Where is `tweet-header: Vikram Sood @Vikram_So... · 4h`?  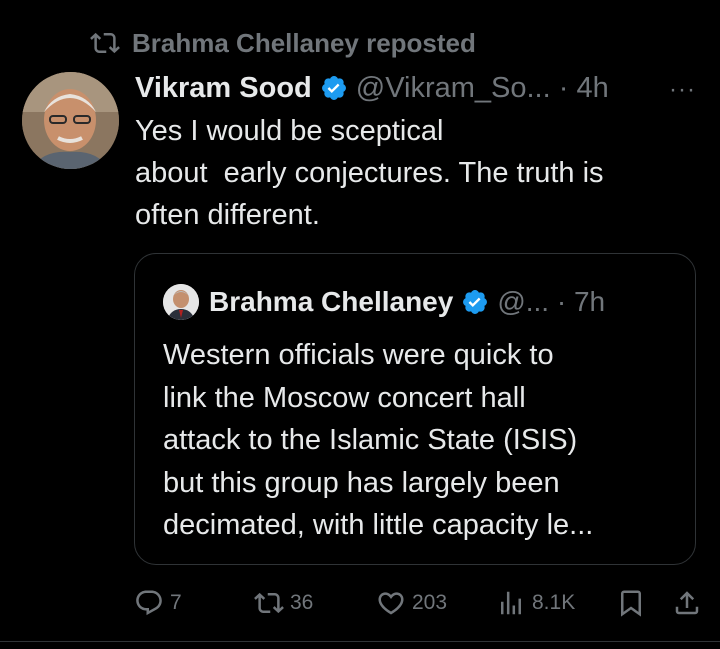
tweet-header: Vikram Sood @Vikram_So... · 4h is located at coordinates (417, 88).